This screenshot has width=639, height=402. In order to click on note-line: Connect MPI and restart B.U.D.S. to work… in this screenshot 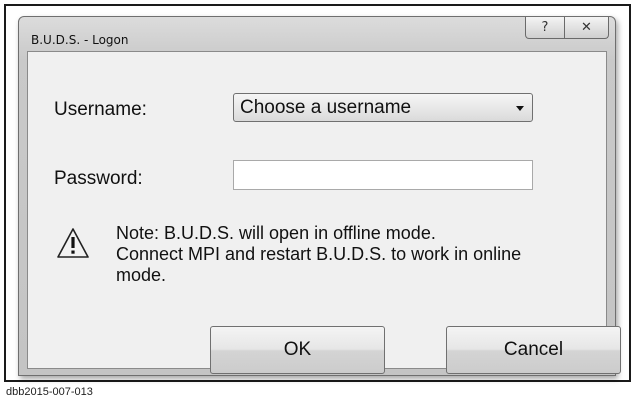, I will do `click(319, 254)`.